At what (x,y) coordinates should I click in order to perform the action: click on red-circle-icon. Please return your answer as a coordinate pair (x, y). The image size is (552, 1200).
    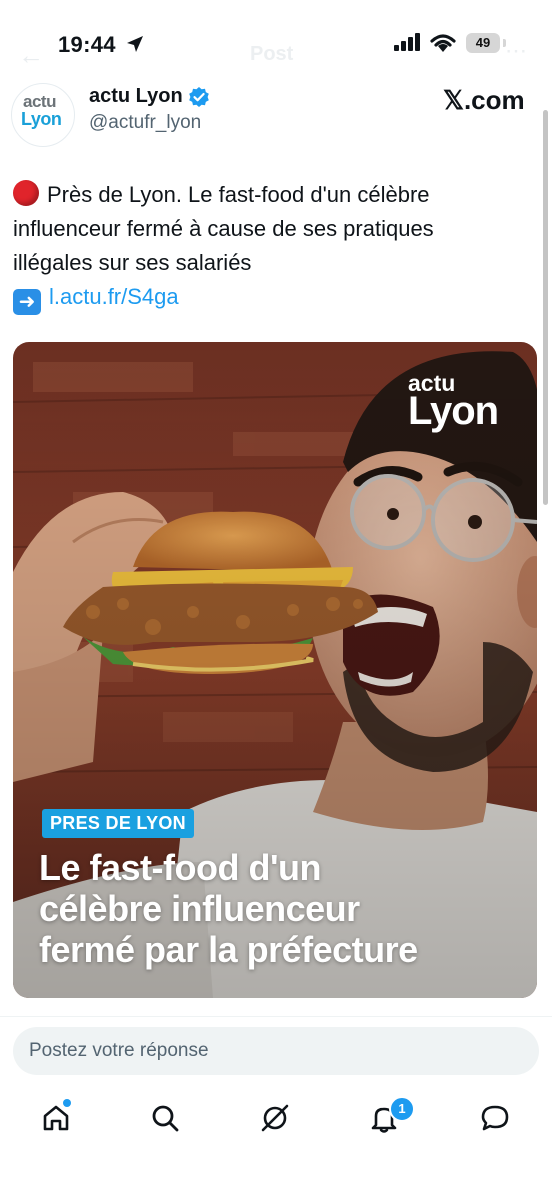
    Looking at the image, I should click on (26, 193).